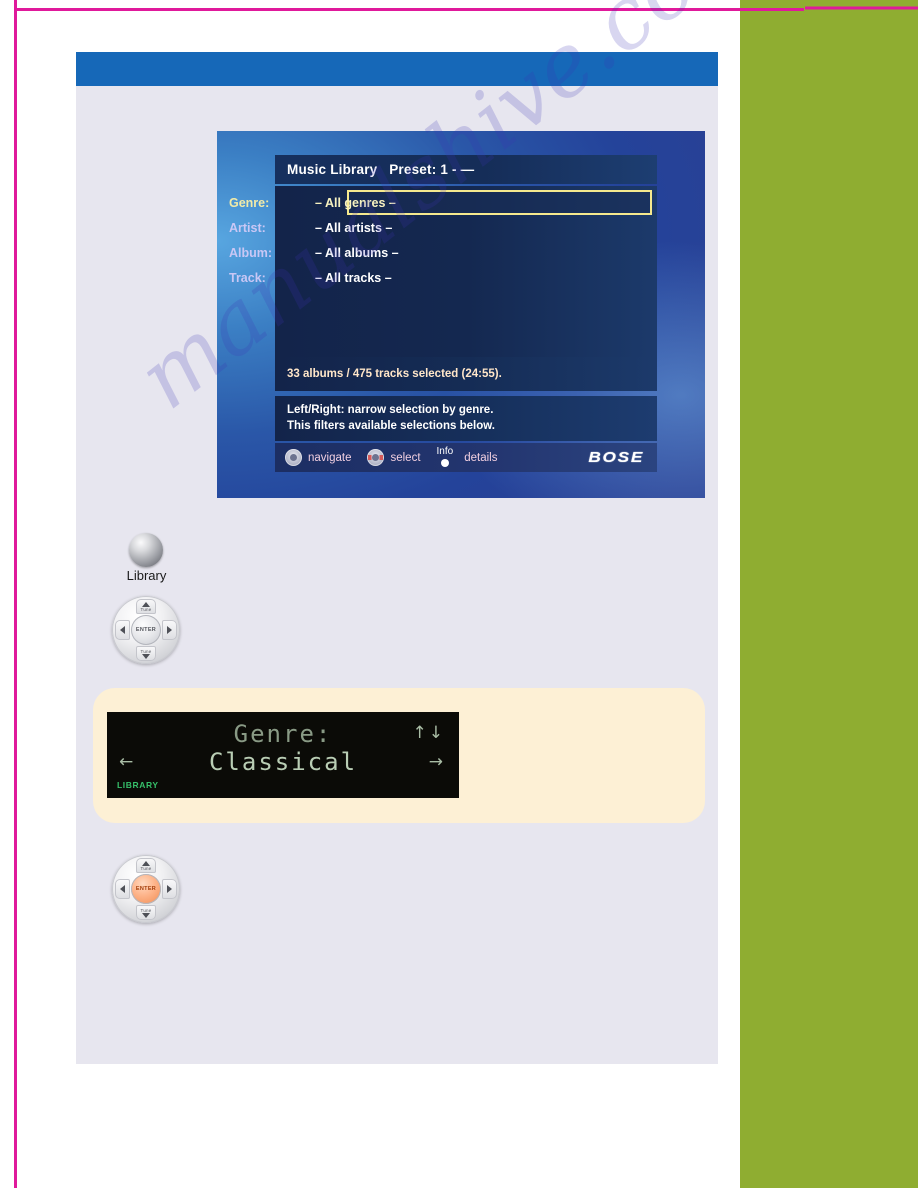 The width and height of the screenshot is (918, 1188). I want to click on navigation-pad-lower: Tune Tune ENTER, so click(146, 889).